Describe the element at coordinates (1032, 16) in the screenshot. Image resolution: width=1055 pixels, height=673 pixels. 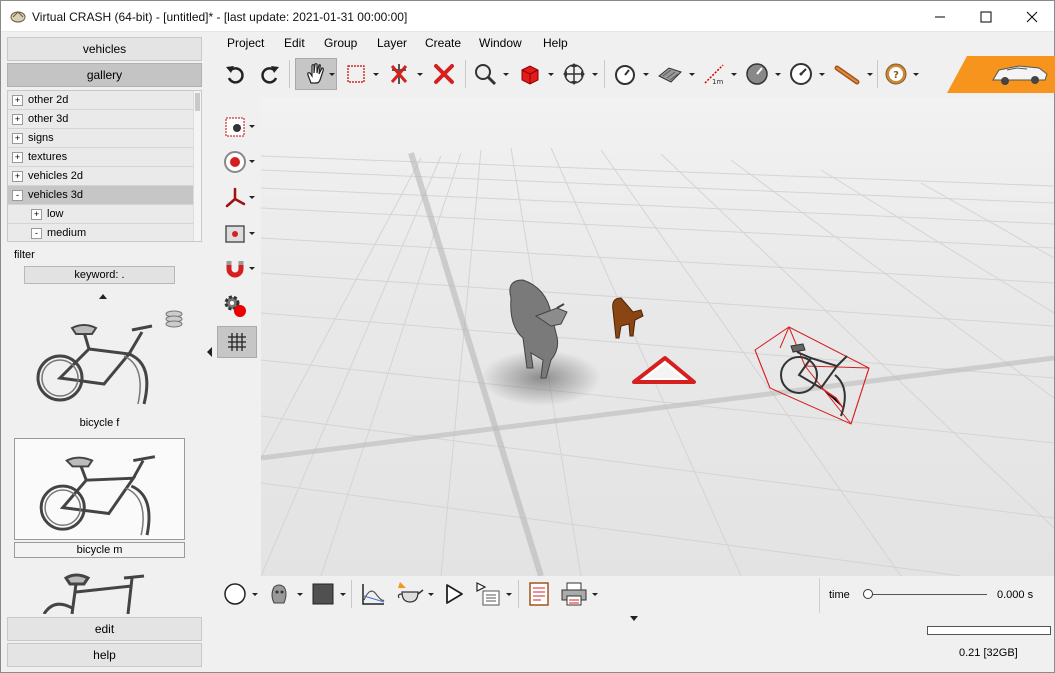
I see `close-button` at that location.